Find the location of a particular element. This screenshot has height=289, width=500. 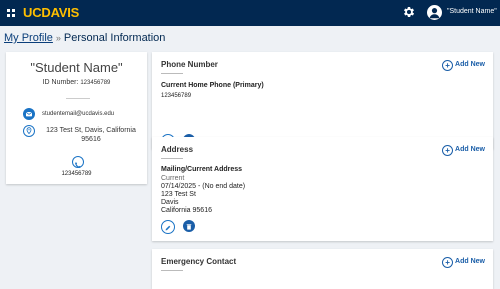

delete-address-button is located at coordinates (189, 226).